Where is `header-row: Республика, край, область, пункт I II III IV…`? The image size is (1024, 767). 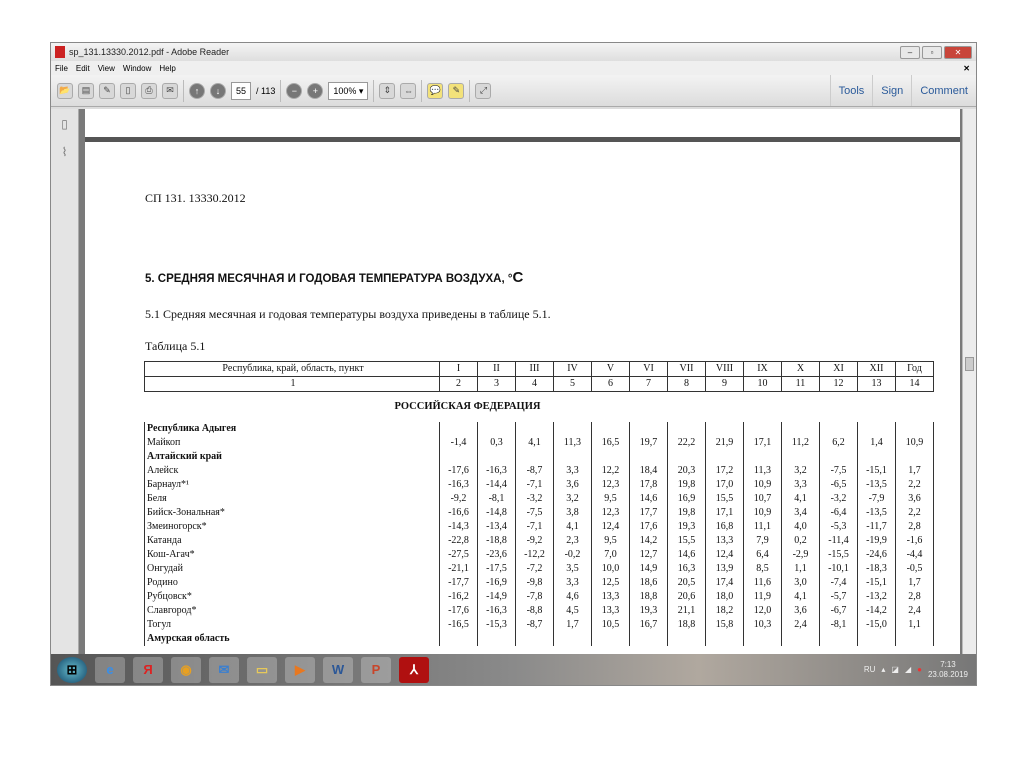 header-row: Республика, край, область, пункт I II III IV… is located at coordinates (539, 369).